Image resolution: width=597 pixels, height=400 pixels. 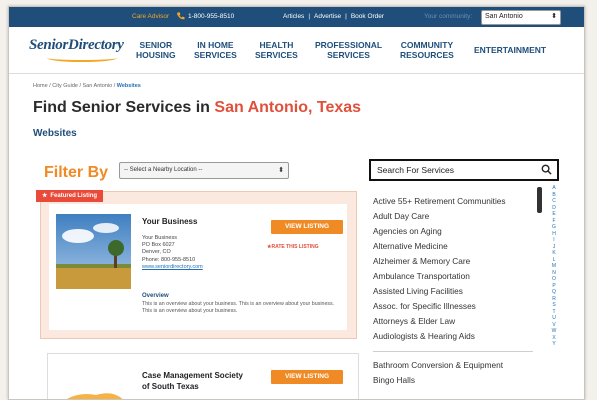 I want to click on phone-number: 1-800-955-8510, so click(x=211, y=16).